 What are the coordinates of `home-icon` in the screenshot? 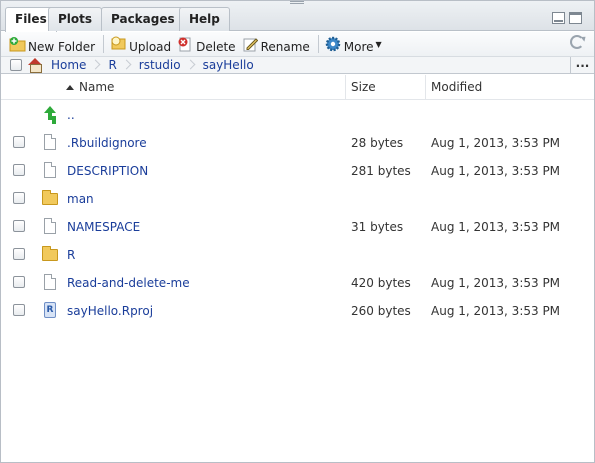 It's located at (35, 65).